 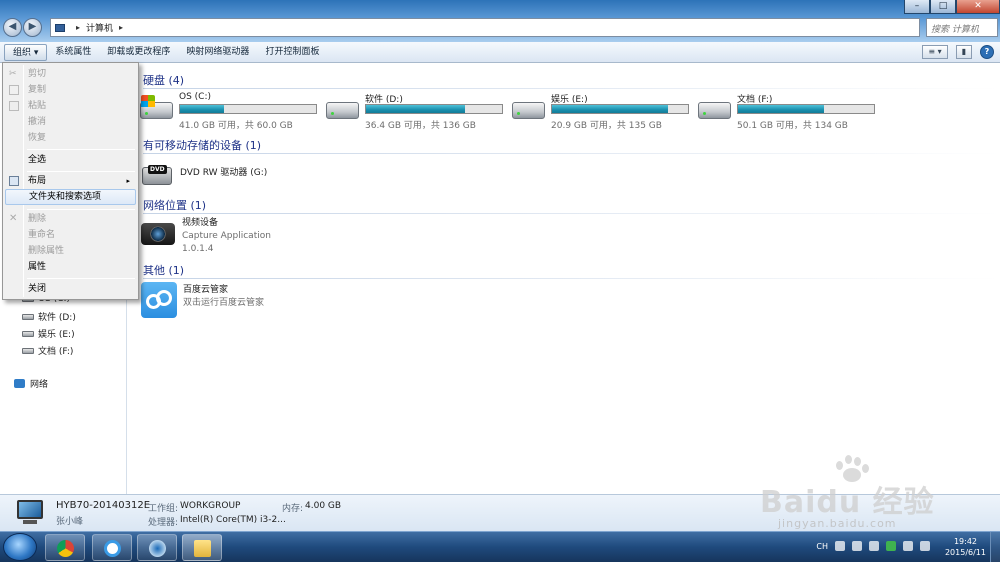 What do you see at coordinates (840, 546) in the screenshot?
I see `keyboard-icon` at bounding box center [840, 546].